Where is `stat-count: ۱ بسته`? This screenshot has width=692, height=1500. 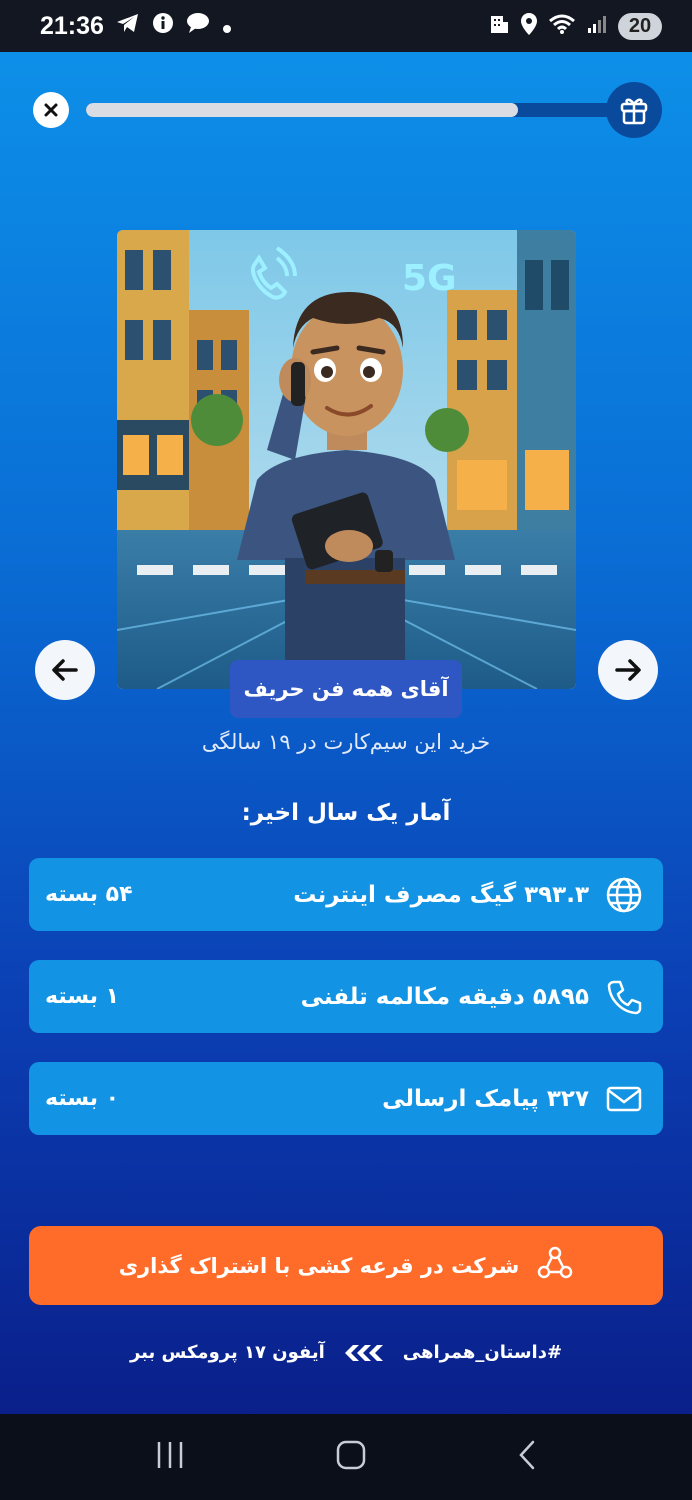
stat-count: ۱ بسته is located at coordinates (82, 996).